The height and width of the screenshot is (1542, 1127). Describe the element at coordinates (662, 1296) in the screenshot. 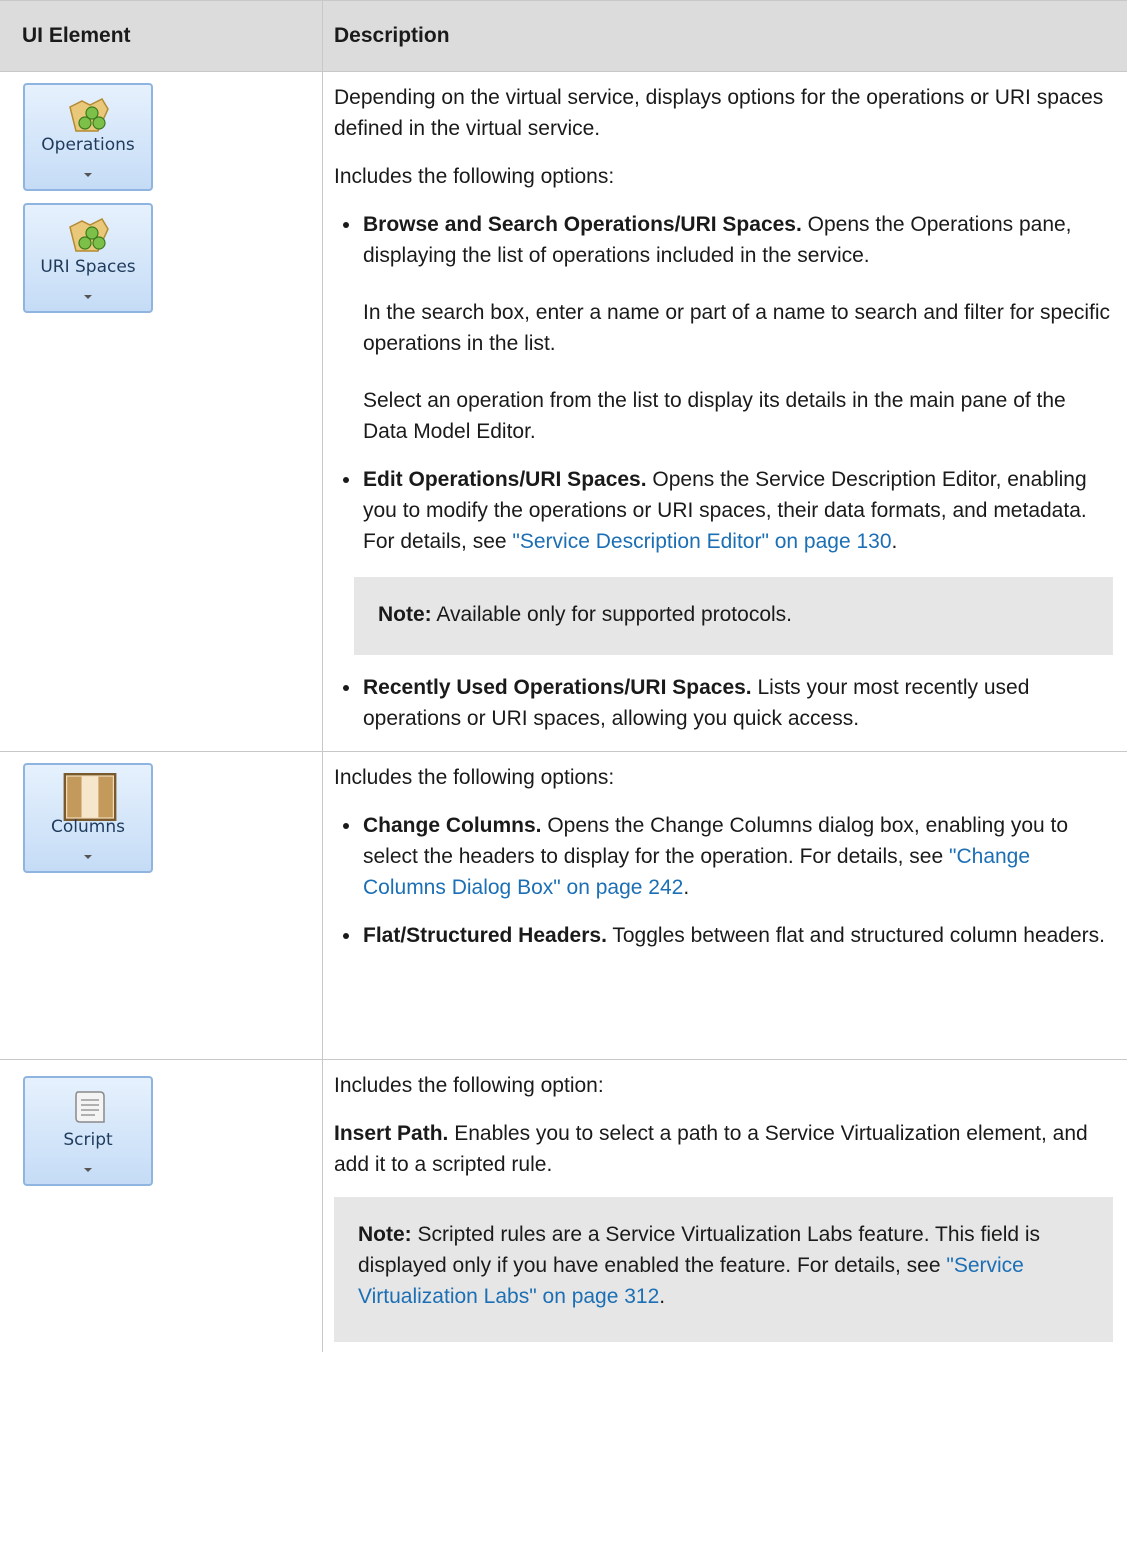

I see `note-text-end: .` at that location.